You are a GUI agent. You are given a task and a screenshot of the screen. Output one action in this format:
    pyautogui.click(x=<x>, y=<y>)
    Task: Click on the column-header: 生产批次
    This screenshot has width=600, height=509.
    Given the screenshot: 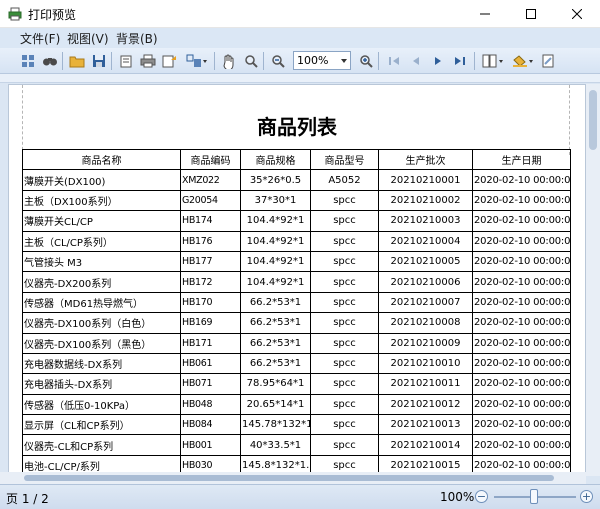 What is the action you would take?
    pyautogui.click(x=425, y=159)
    